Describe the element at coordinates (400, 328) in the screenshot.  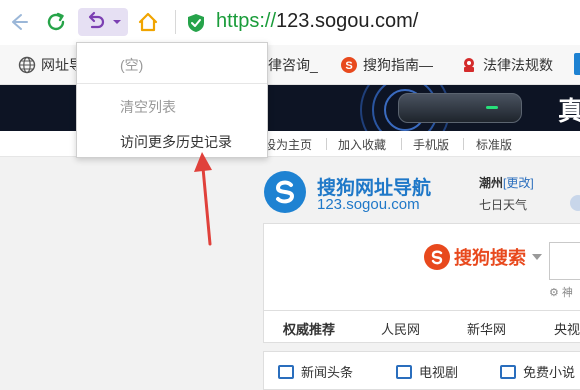
I see `nav-item-people: 人民网` at that location.